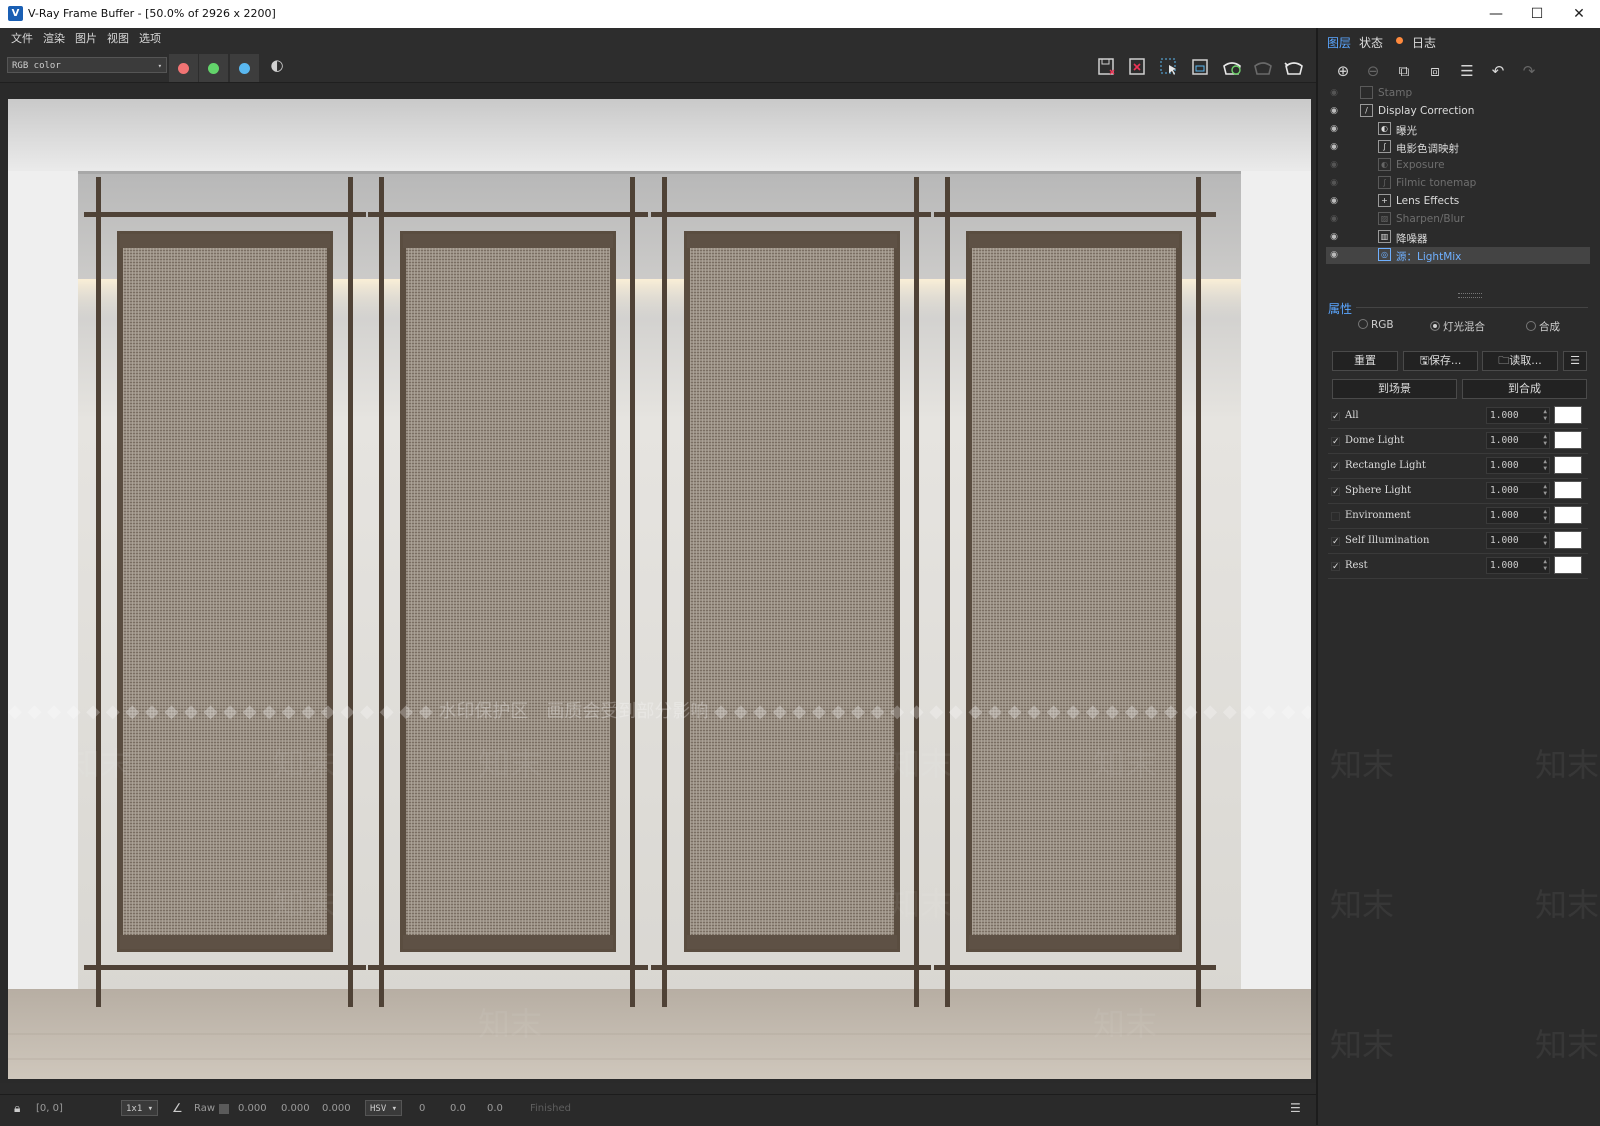  I want to click on radio-rgb: RGB, so click(1376, 325).